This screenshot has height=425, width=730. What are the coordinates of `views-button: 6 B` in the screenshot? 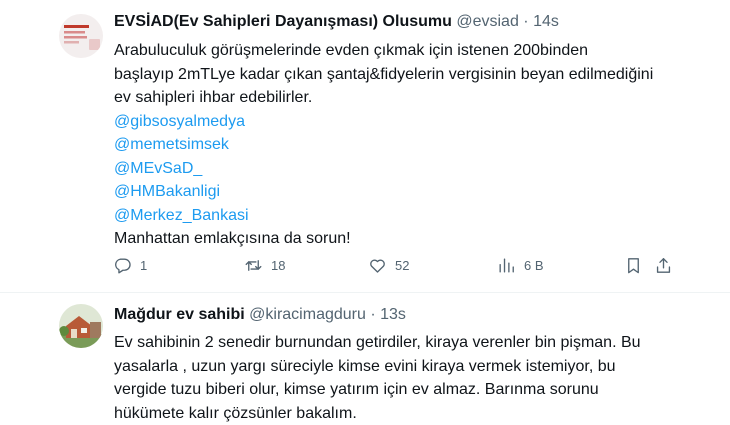 It's located at (520, 265).